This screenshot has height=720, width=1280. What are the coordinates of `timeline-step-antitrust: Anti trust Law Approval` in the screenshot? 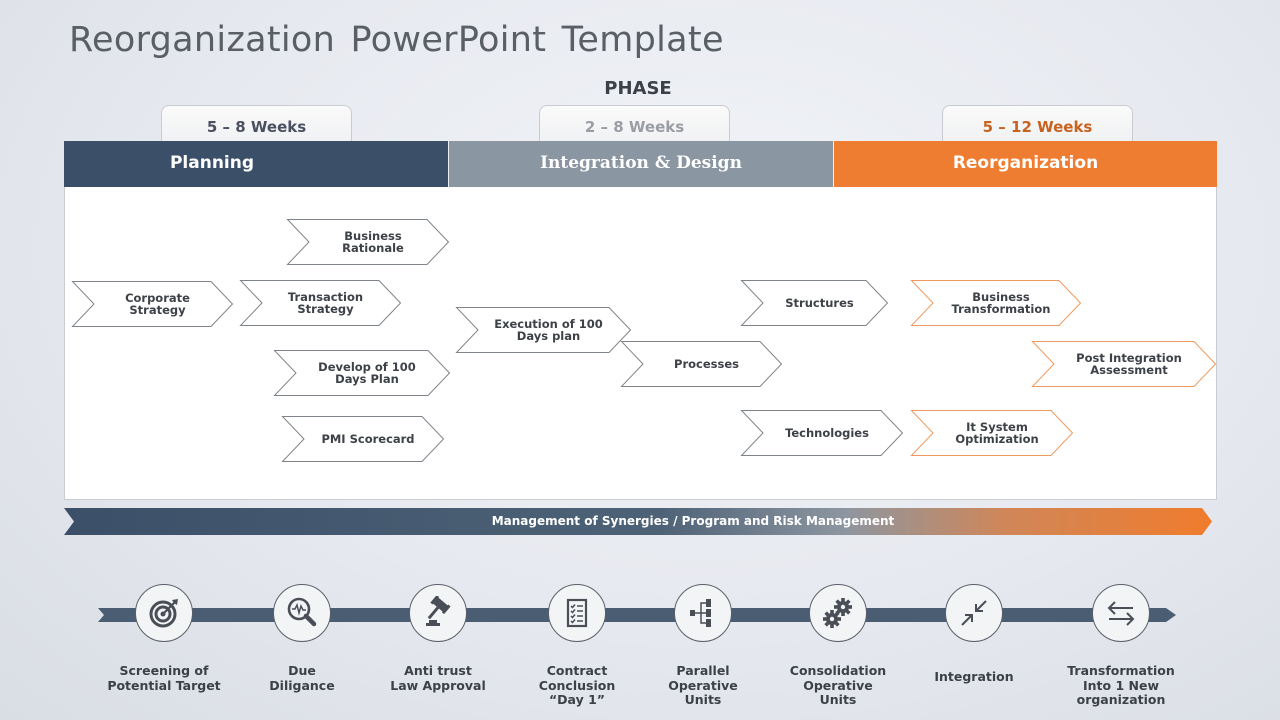 It's located at (438, 638).